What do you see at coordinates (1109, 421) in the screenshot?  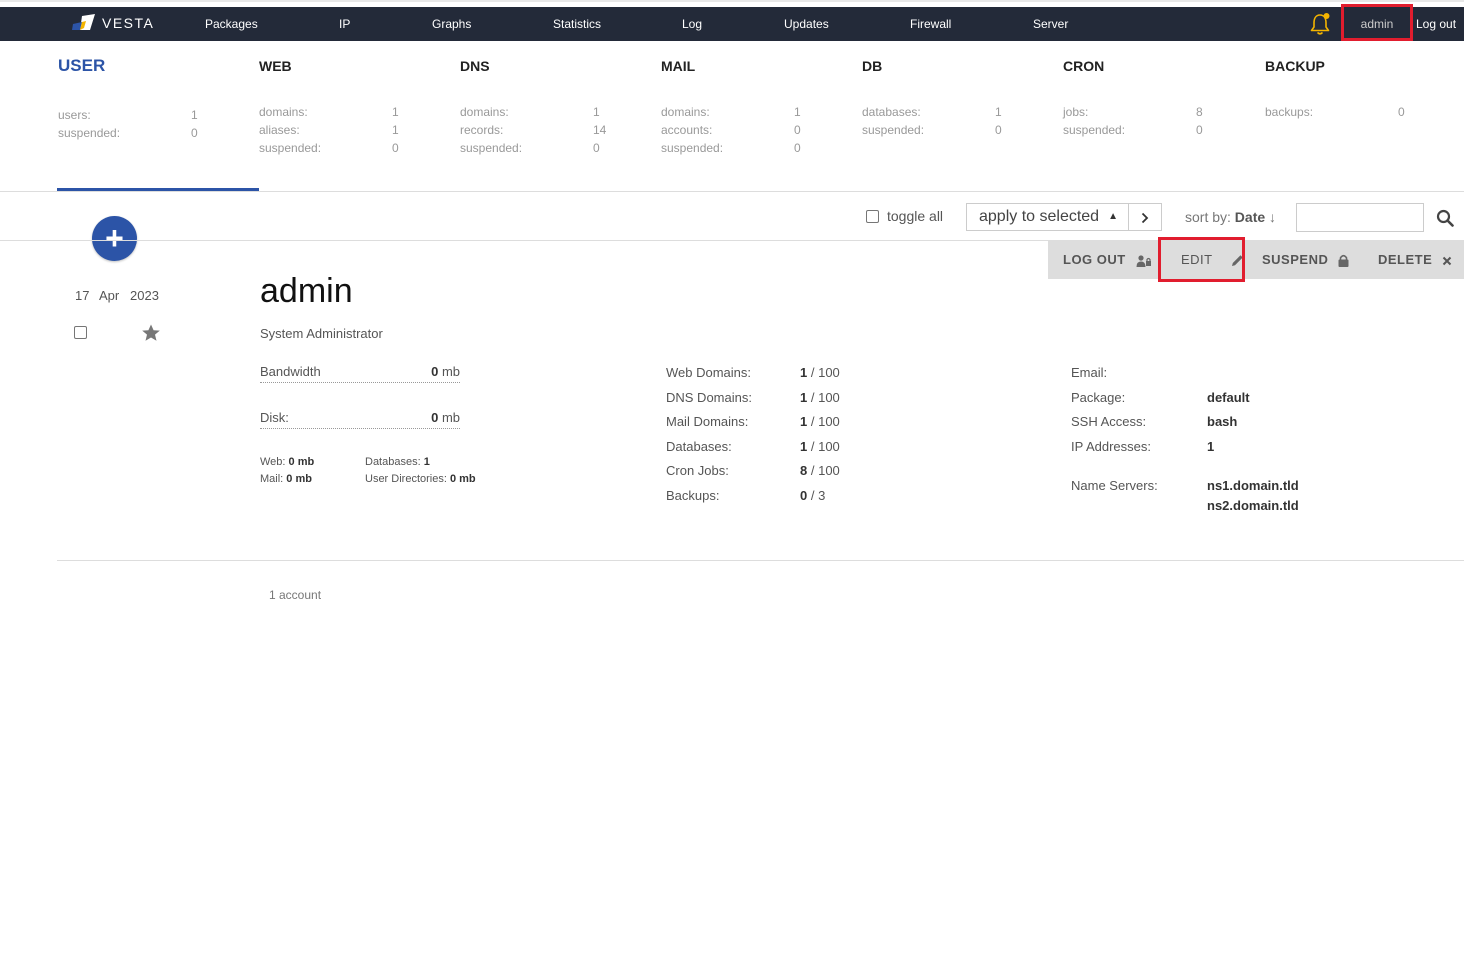 I see `info-ssh-label: SSH Access:` at bounding box center [1109, 421].